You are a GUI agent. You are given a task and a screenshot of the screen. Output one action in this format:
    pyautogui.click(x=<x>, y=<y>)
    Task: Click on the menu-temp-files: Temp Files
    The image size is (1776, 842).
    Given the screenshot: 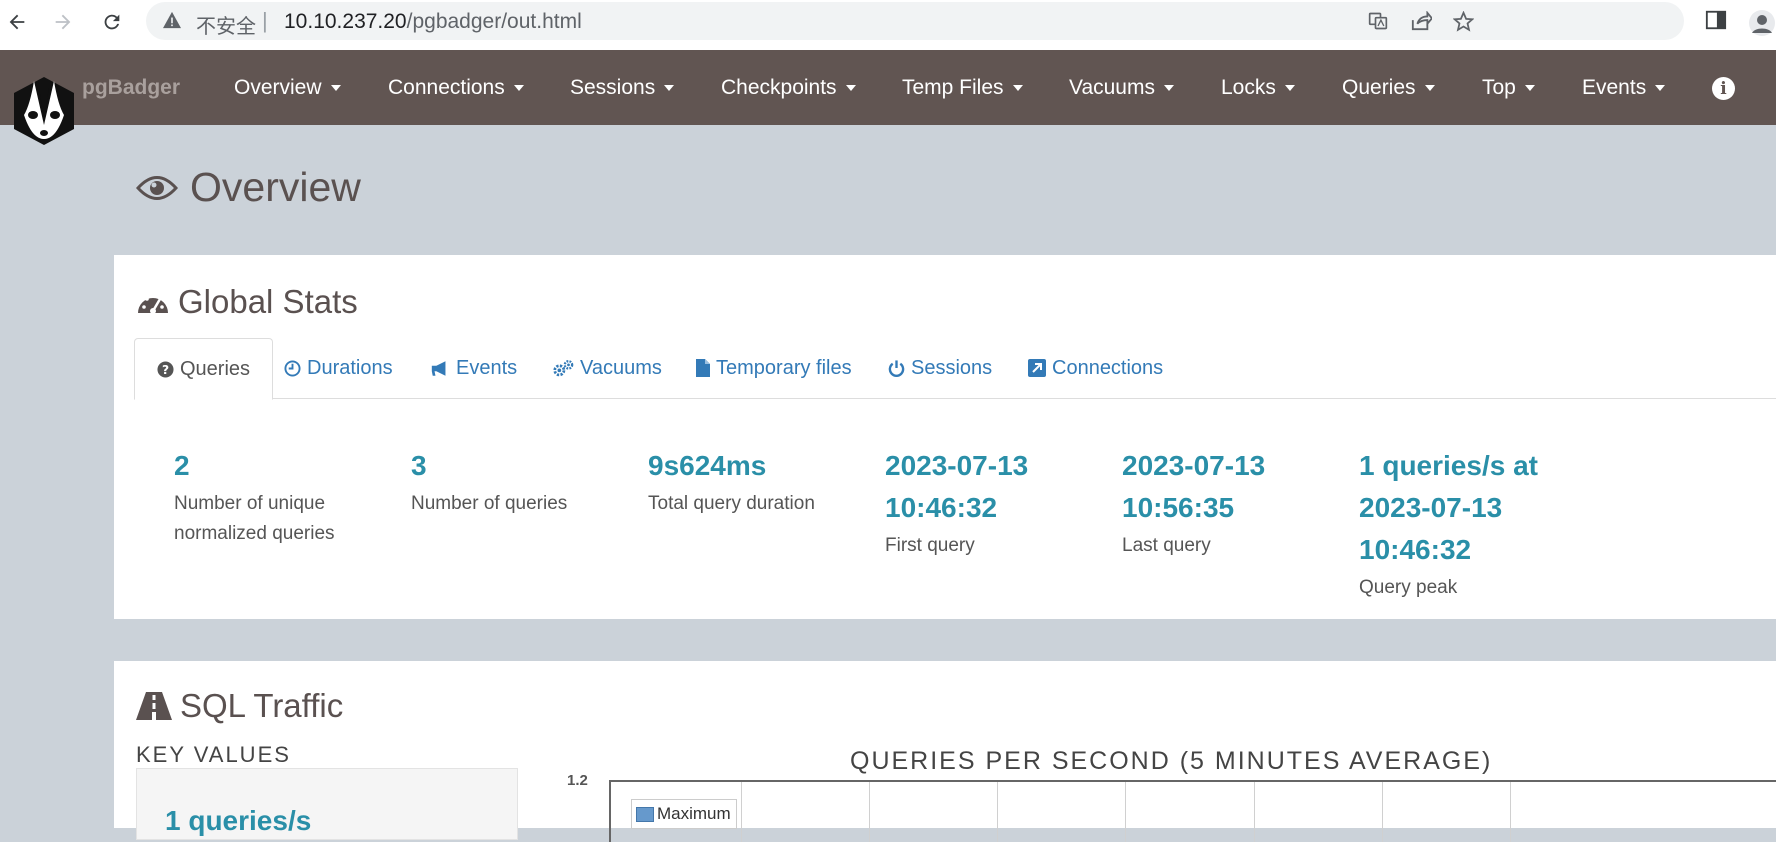 What is the action you would take?
    pyautogui.click(x=962, y=88)
    